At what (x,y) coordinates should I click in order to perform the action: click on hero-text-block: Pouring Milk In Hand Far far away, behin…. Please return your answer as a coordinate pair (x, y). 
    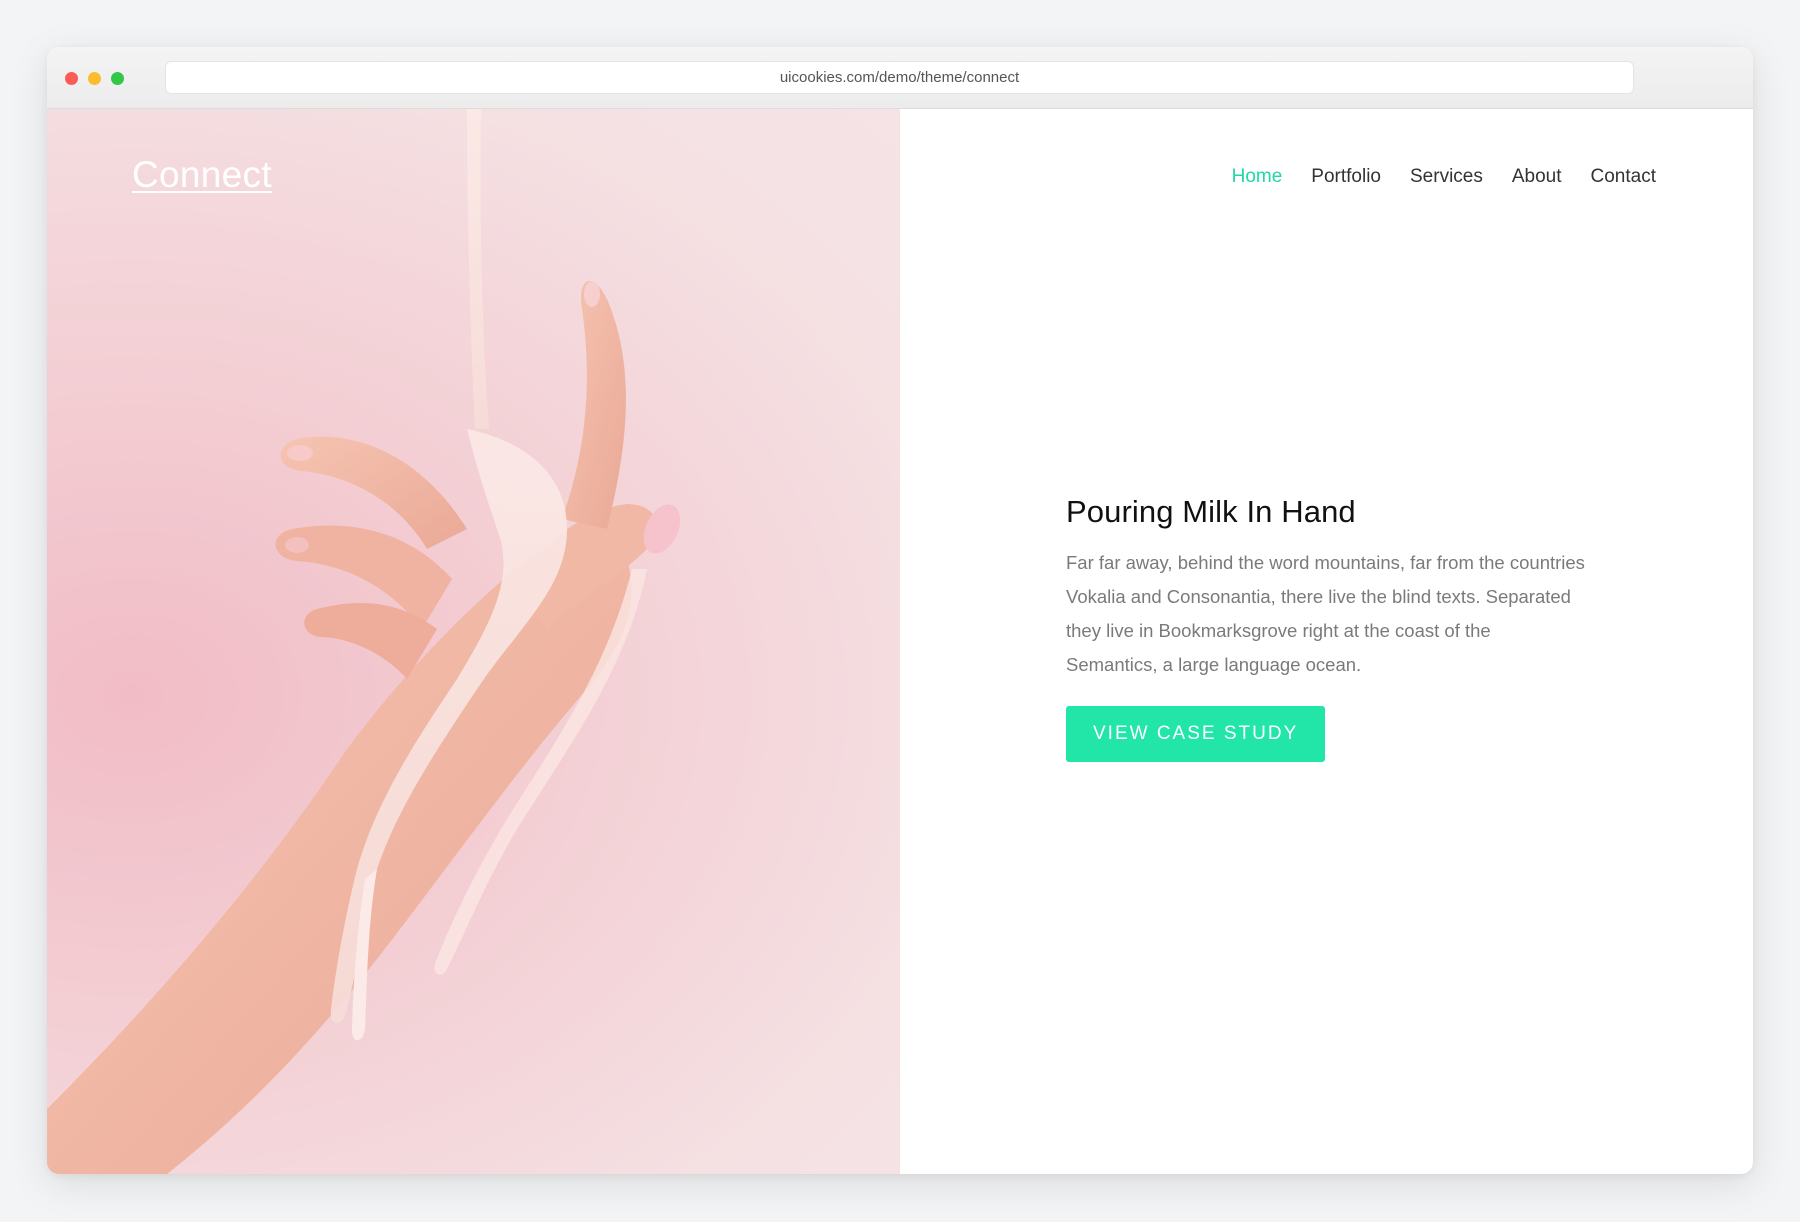
    Looking at the image, I should click on (1326, 628).